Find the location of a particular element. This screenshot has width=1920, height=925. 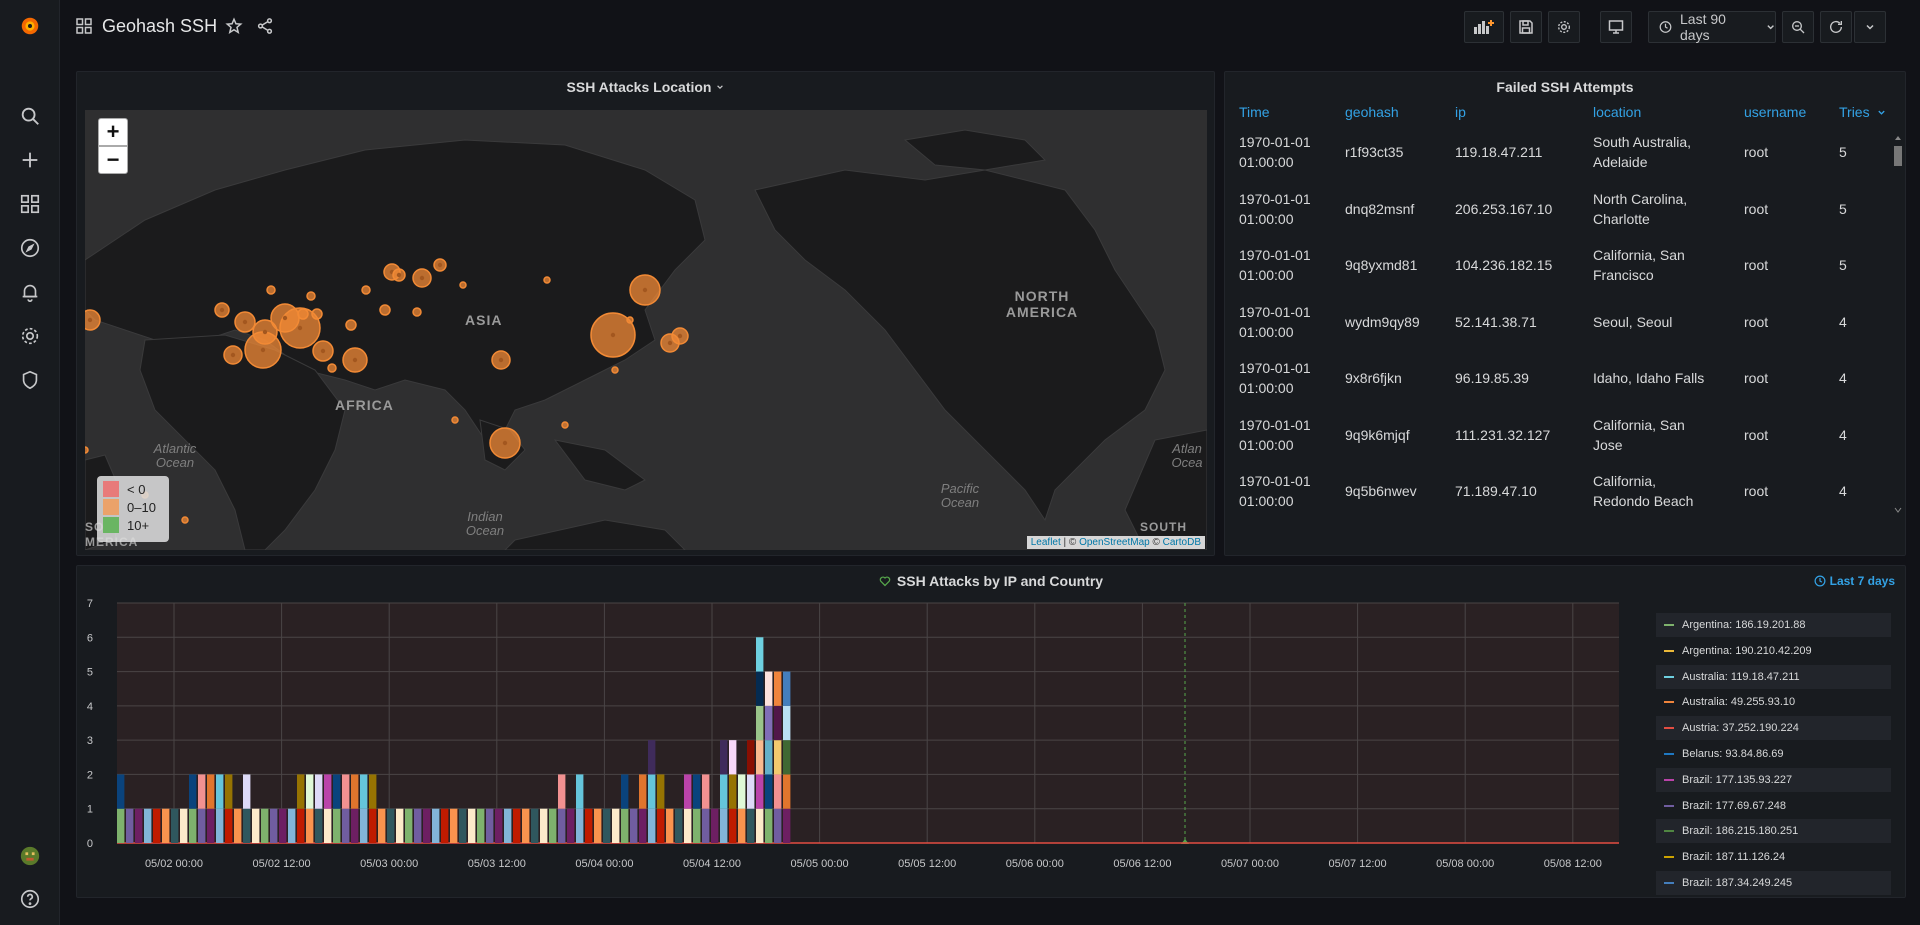

column-header-username: username is located at coordinates (1777, 112).